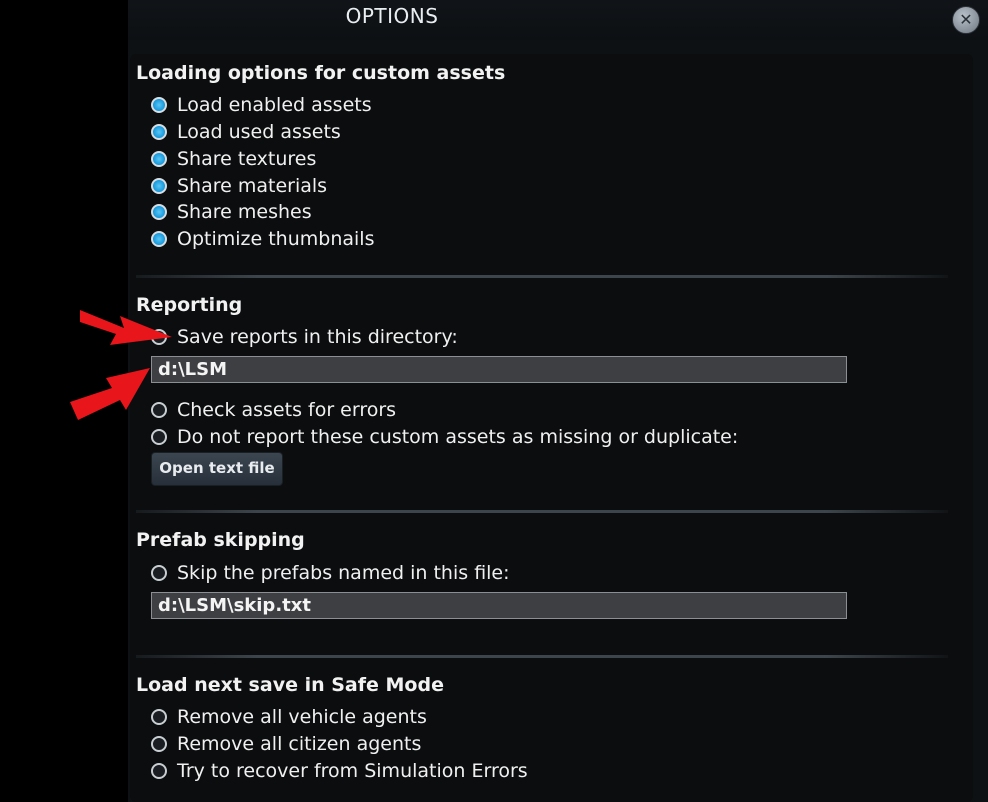 This screenshot has height=802, width=988. I want to click on optimize-thumbnails-radio, so click(159, 239).